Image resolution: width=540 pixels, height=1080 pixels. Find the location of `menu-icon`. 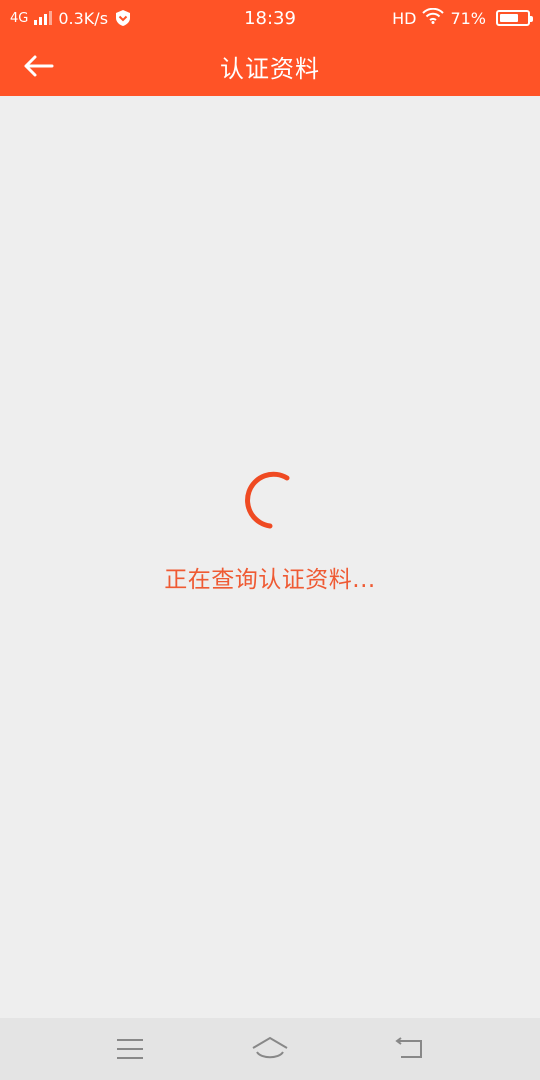

menu-icon is located at coordinates (130, 1049).